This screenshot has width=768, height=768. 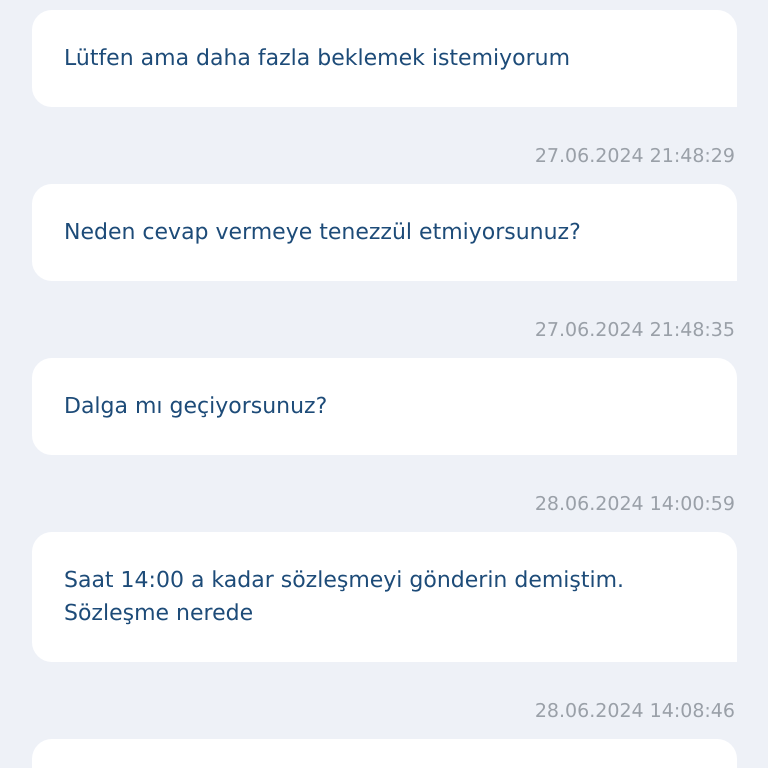 What do you see at coordinates (634, 330) in the screenshot?
I see `message-timestamp: 27.06.2024 21:48:35` at bounding box center [634, 330].